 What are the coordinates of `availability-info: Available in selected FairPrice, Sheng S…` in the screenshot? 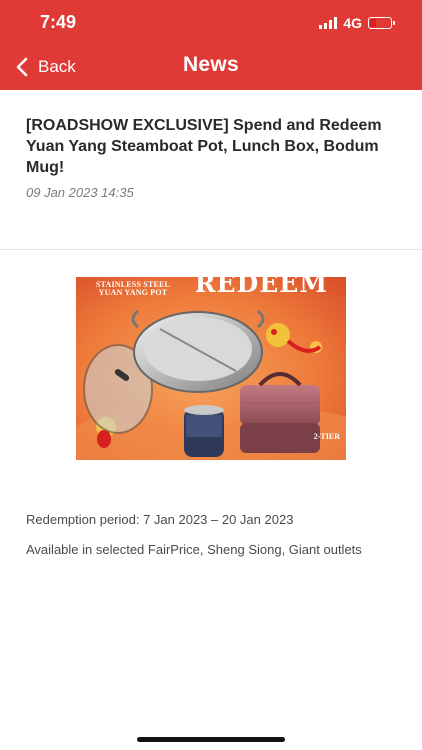 It's located at (194, 549).